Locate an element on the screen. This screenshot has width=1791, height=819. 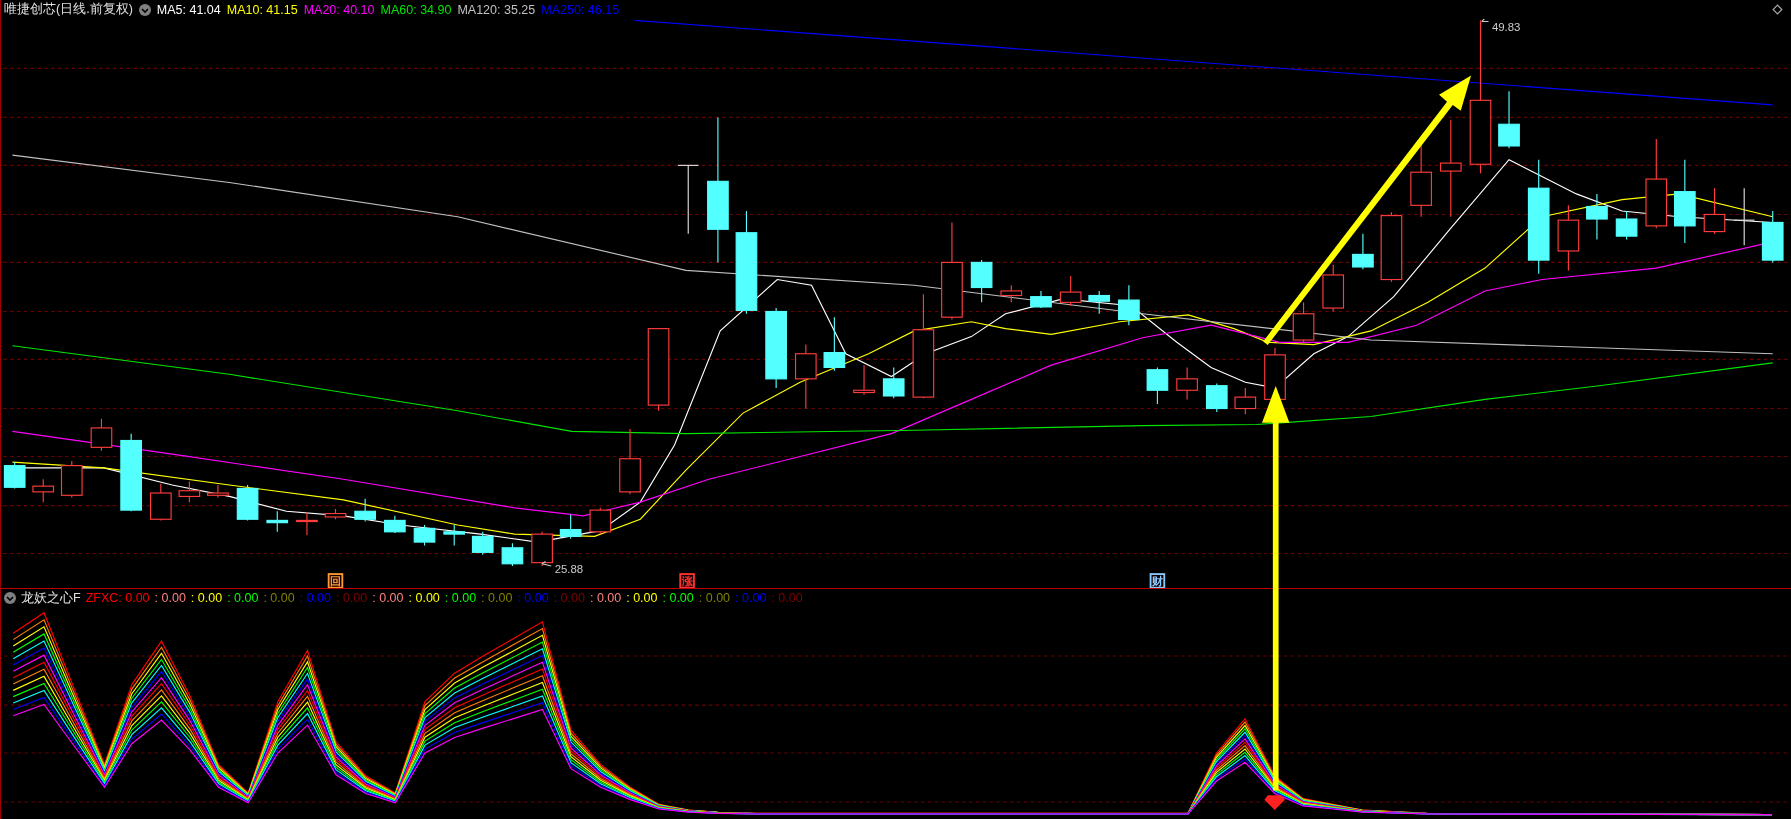
moving-average-label: MA250: 46.15 is located at coordinates (580, 9).